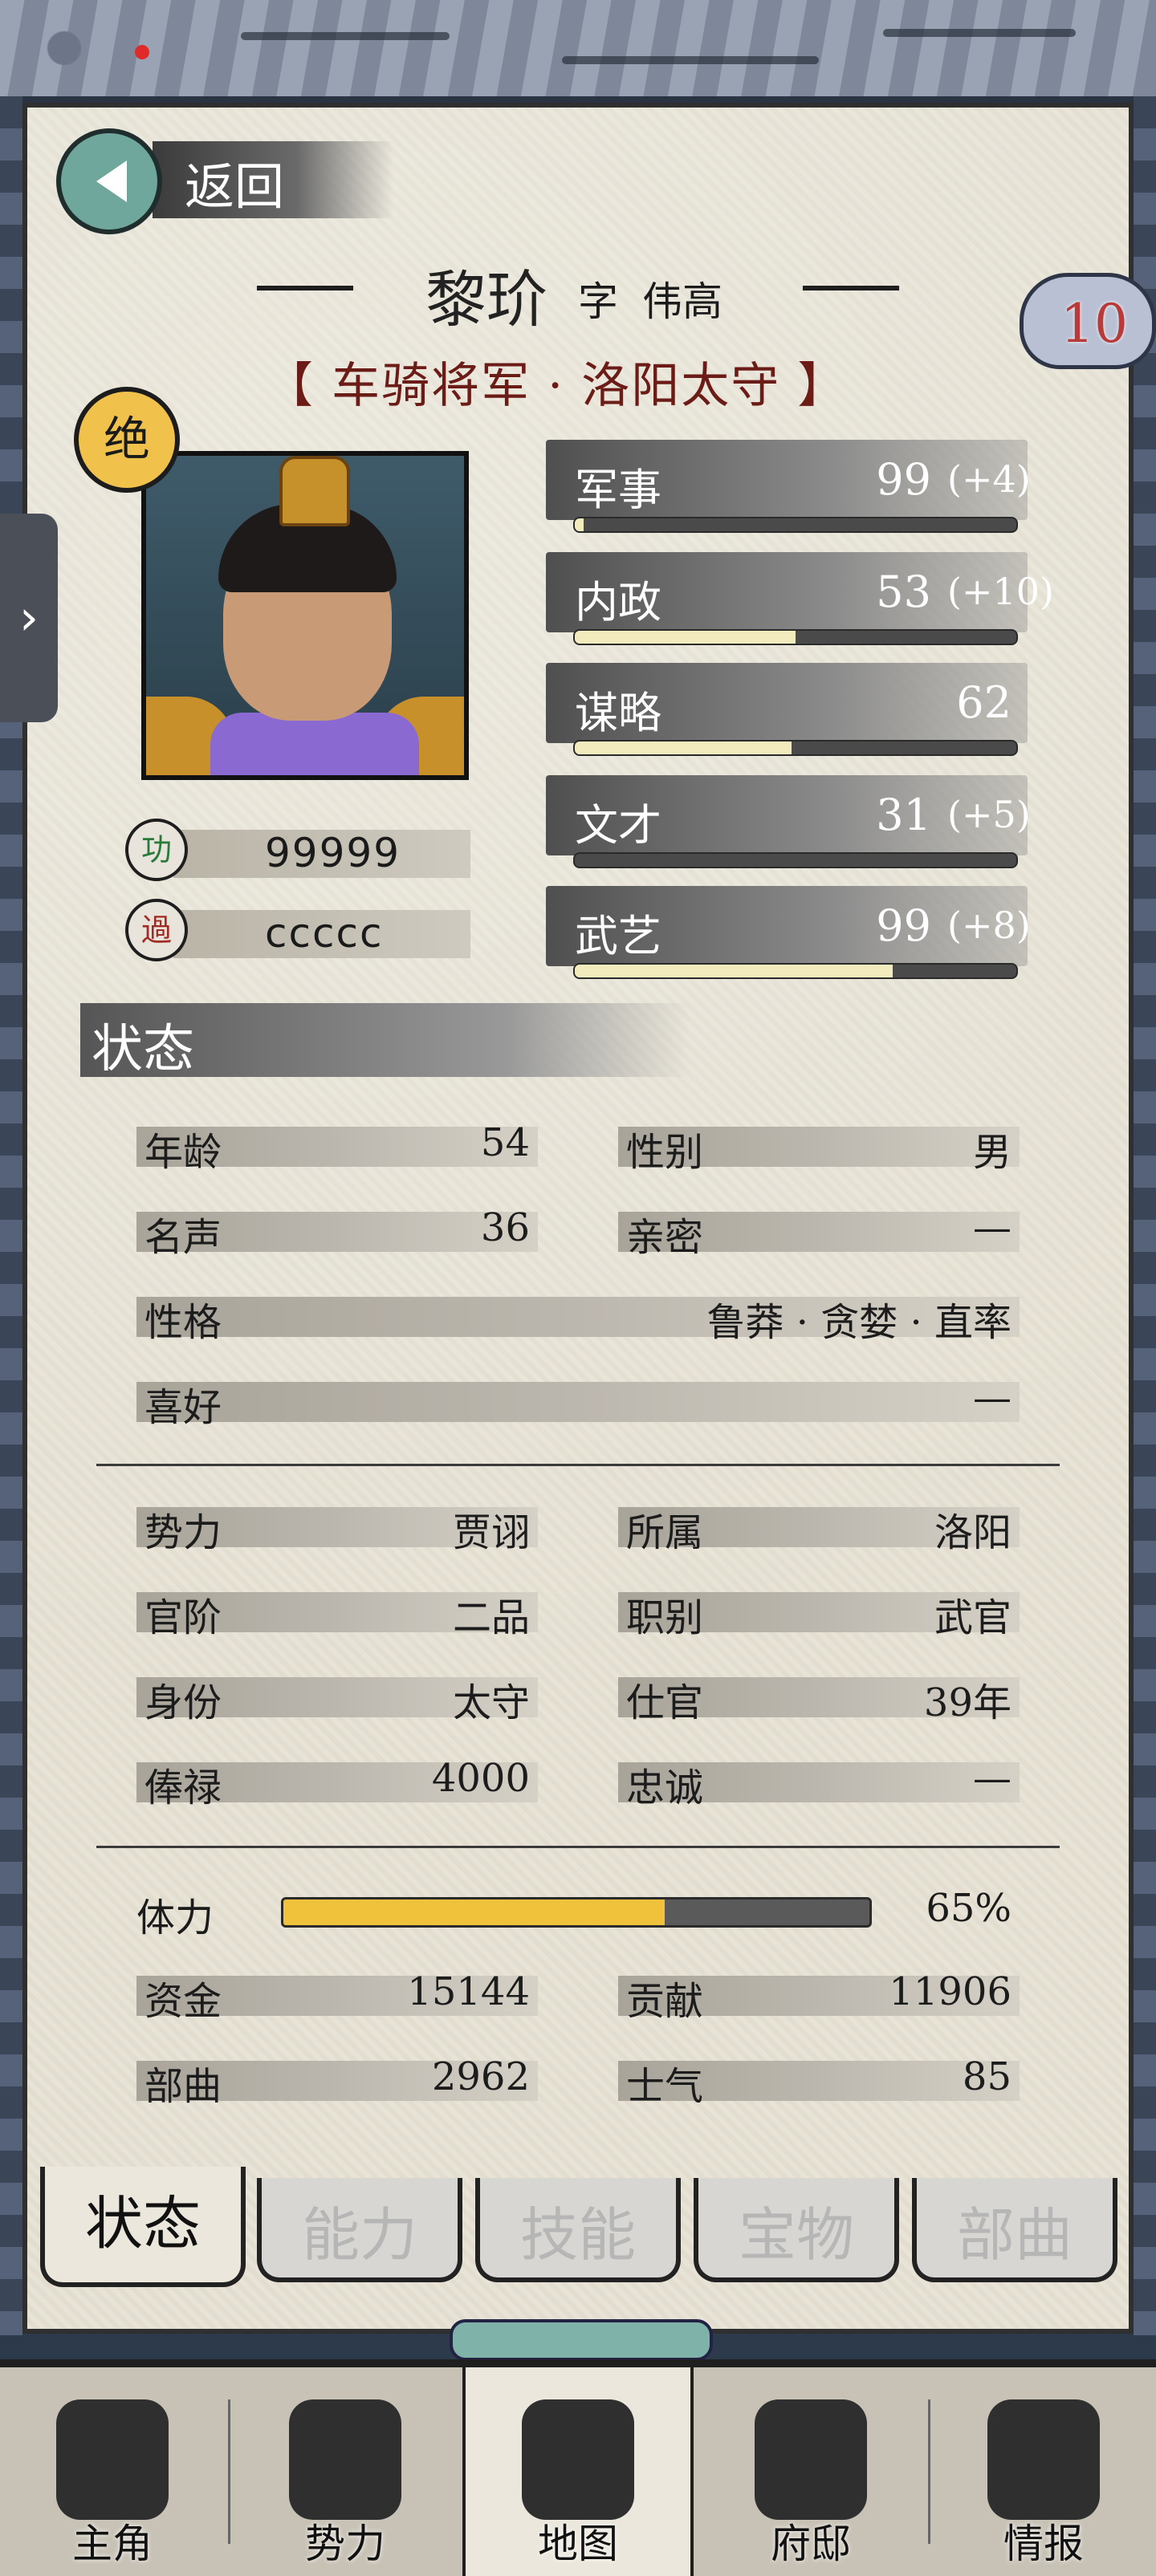 The width and height of the screenshot is (1156, 2576). I want to click on drawer-toggle-button: ›, so click(29, 618).